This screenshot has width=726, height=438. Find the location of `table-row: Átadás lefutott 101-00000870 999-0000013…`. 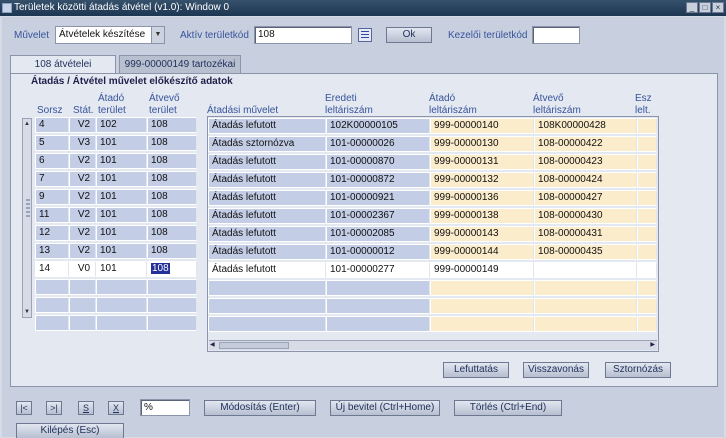

table-row: Átadás lefutott 101-00000870 999-0000013… is located at coordinates (432, 162).